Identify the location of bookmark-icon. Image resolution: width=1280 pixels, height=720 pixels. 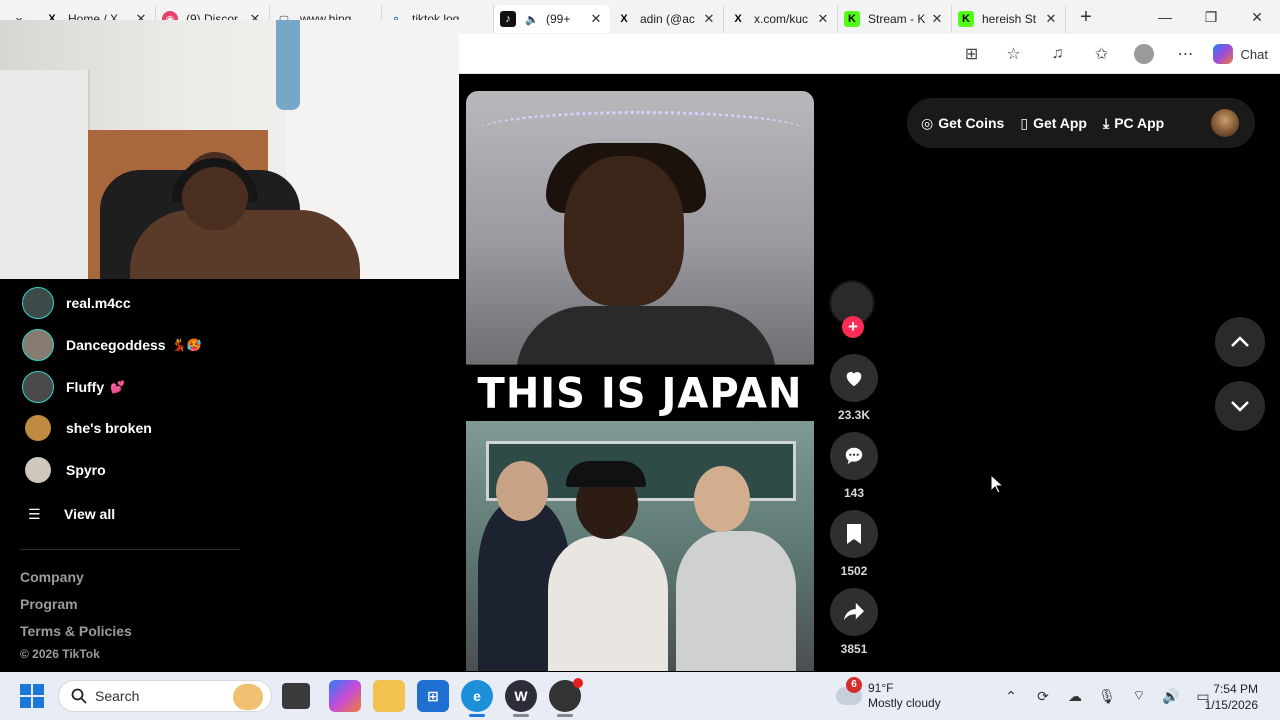
(854, 534).